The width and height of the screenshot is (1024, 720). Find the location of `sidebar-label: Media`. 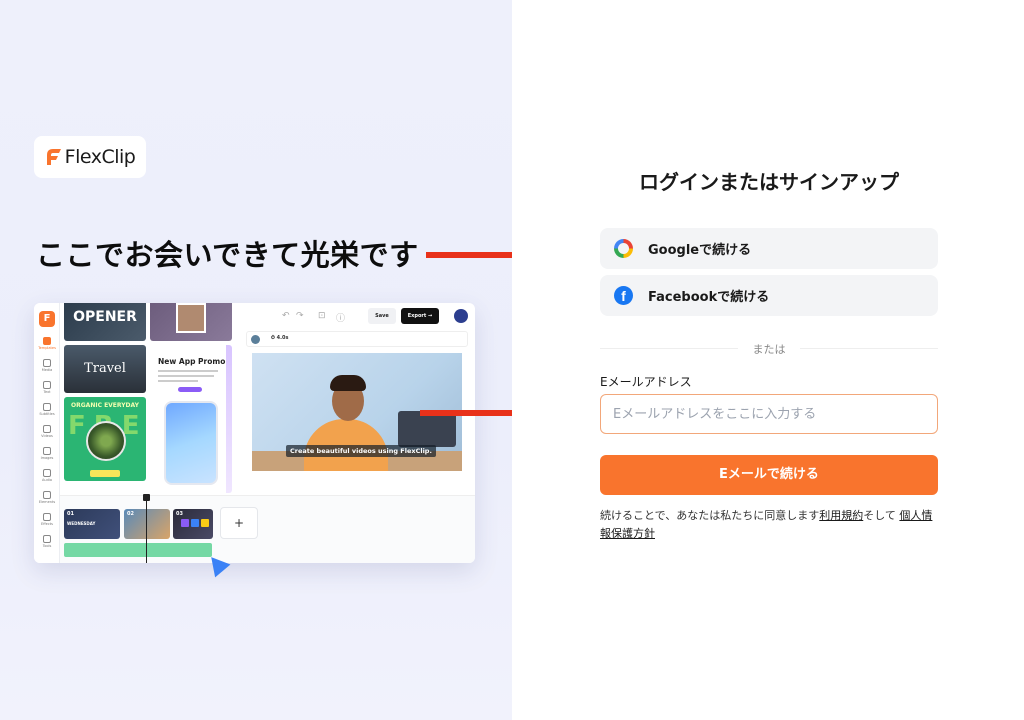

sidebar-label: Media is located at coordinates (47, 370).